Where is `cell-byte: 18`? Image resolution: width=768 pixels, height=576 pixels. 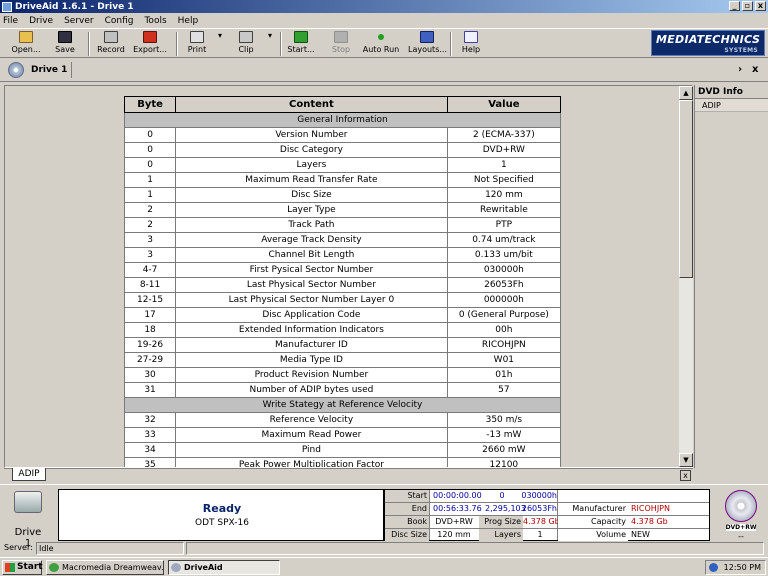 cell-byte: 18 is located at coordinates (150, 330).